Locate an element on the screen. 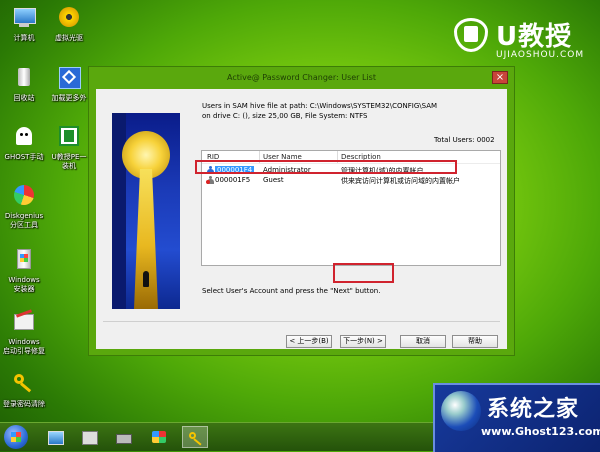  guest-user-icon is located at coordinates (210, 180).